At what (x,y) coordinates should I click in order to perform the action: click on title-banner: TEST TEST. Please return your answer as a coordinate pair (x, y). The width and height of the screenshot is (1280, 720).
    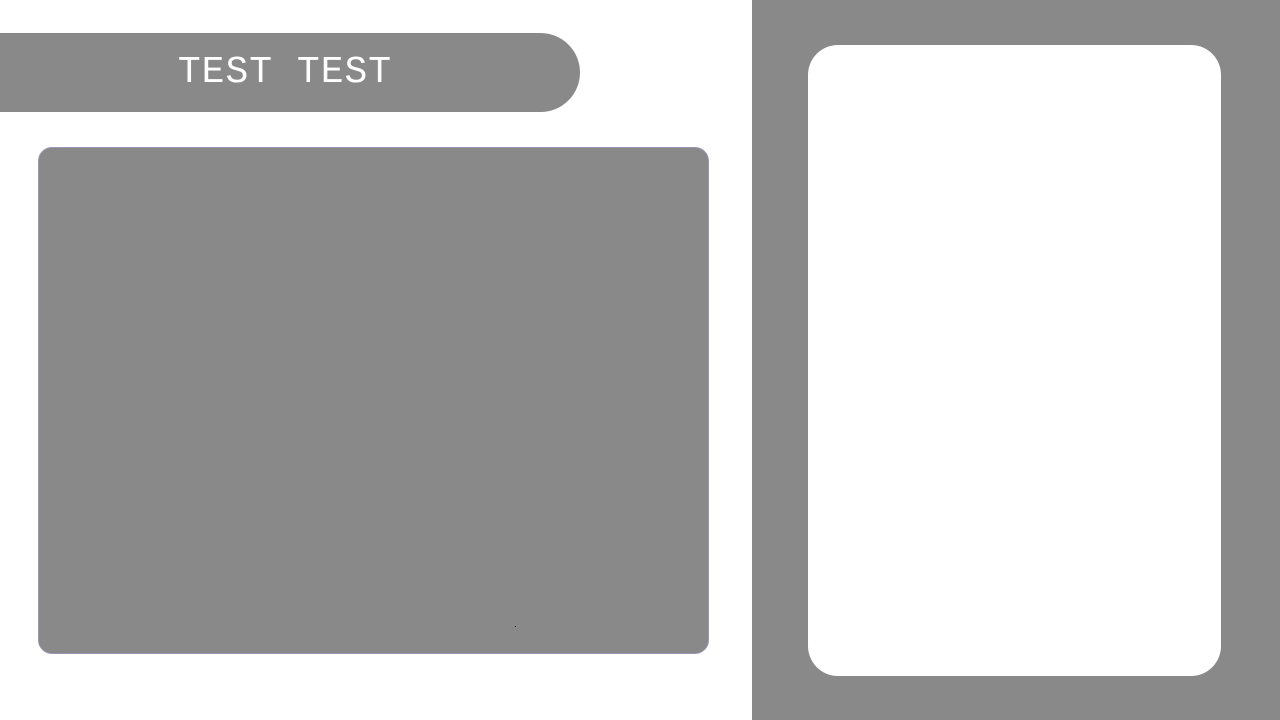
    Looking at the image, I should click on (290, 72).